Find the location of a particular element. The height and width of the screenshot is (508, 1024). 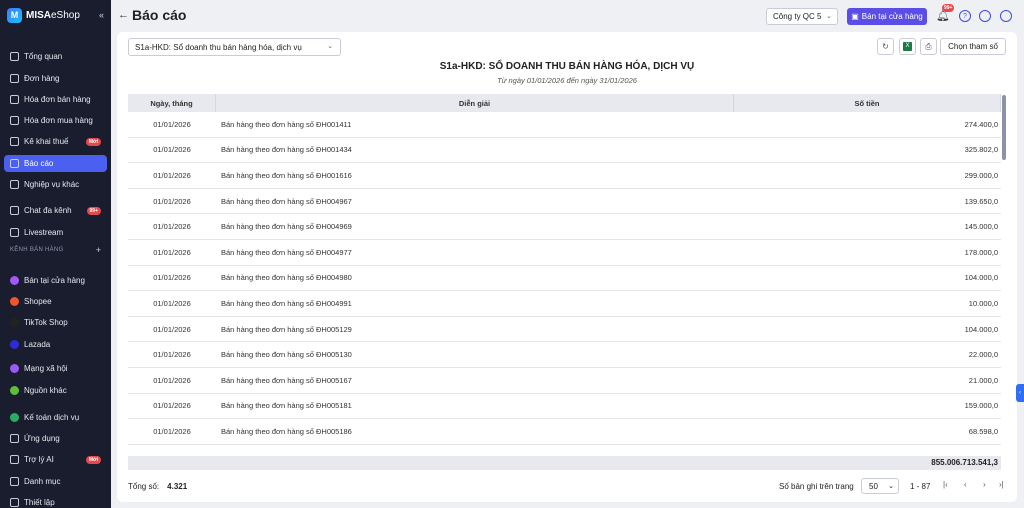

sidebar-item-ung-dung: Ứng dụng is located at coordinates (55, 438).